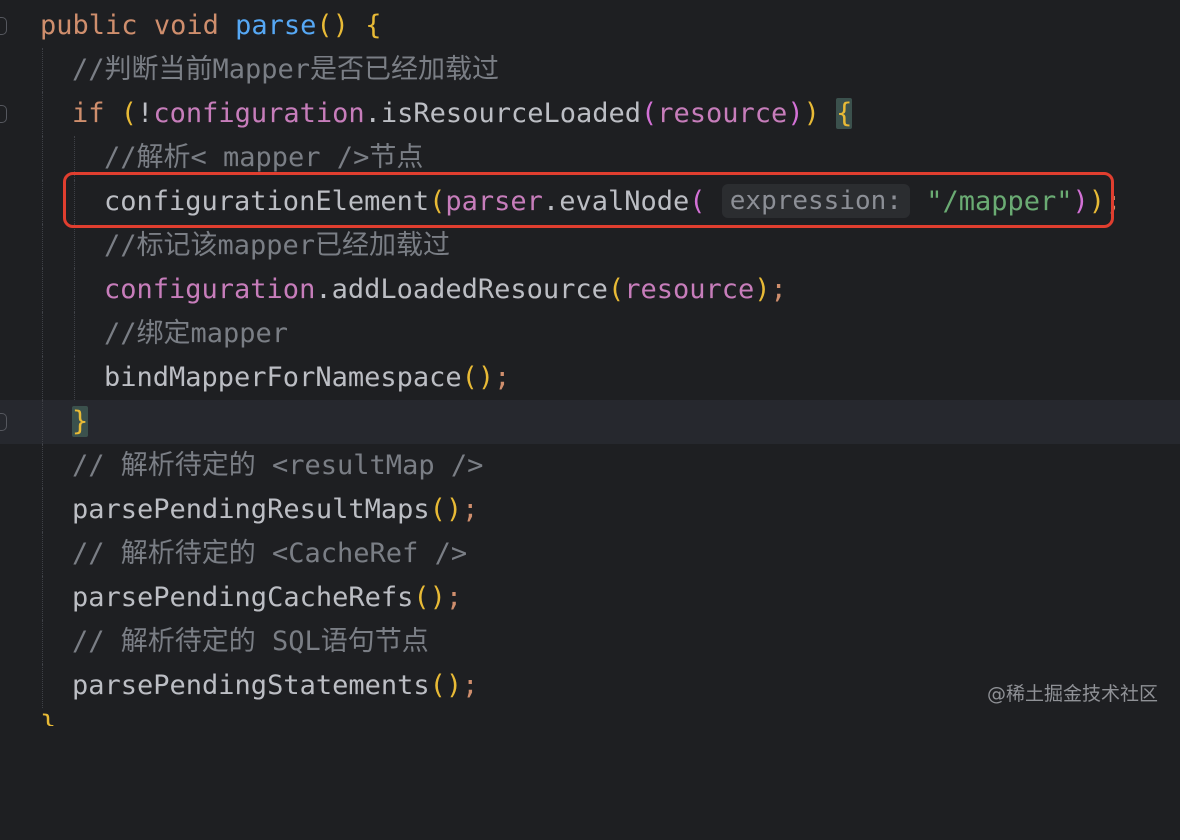 The height and width of the screenshot is (840, 1180). Describe the element at coordinates (590, 246) in the screenshot. I see `code-line-6: //标记该mapper已经加载过` at that location.